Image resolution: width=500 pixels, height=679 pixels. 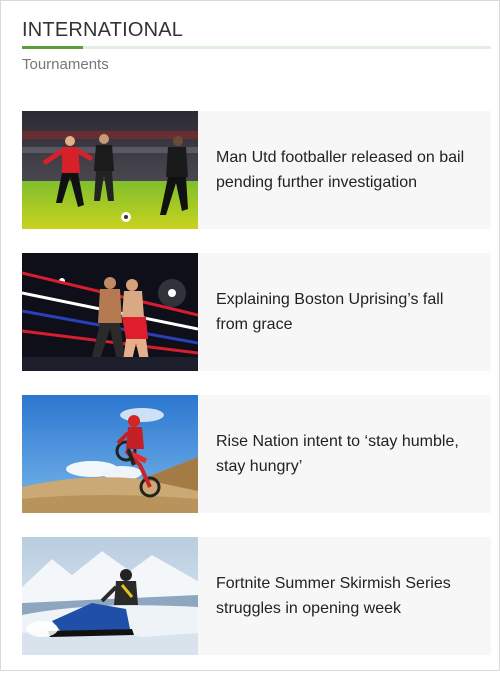 What do you see at coordinates (110, 596) in the screenshot?
I see `snowmobile-mountain-photo` at bounding box center [110, 596].